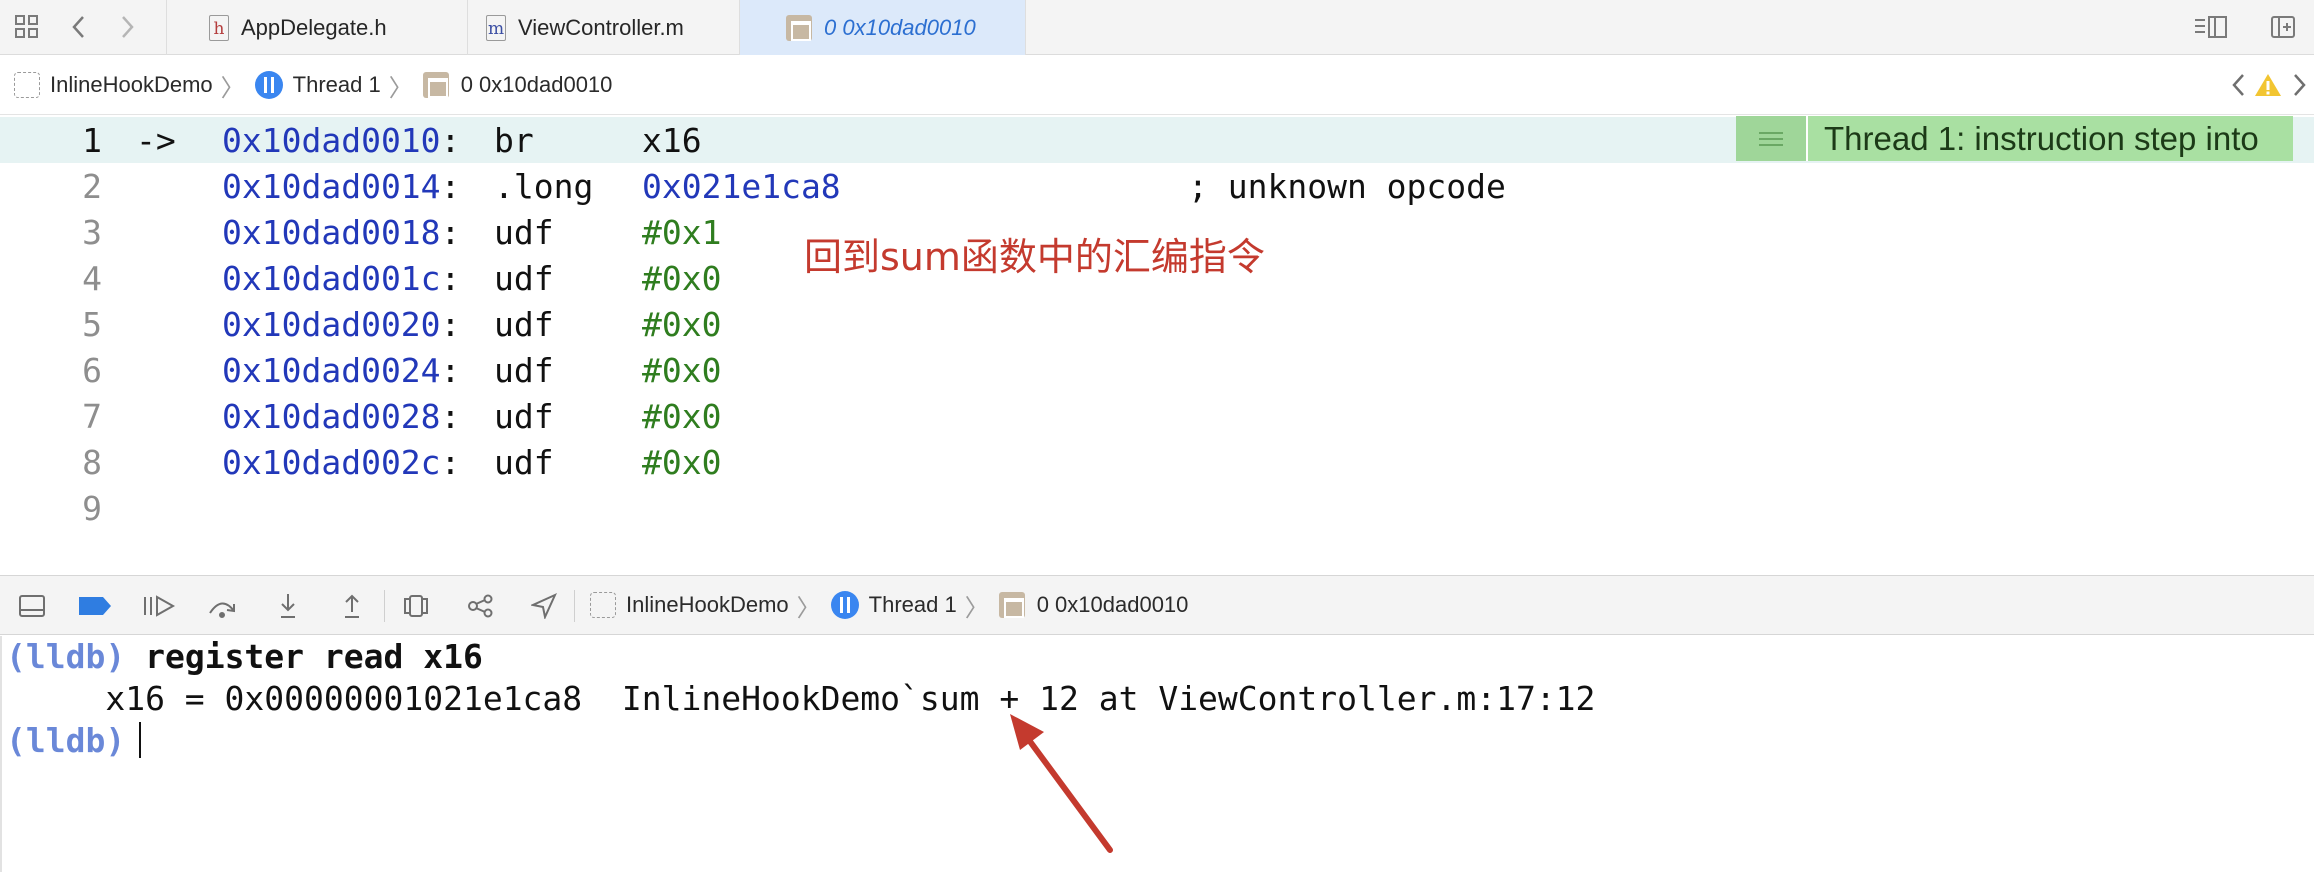 This screenshot has width=2314, height=872. Describe the element at coordinates (51, 416) in the screenshot. I see `line-number: 7` at that location.